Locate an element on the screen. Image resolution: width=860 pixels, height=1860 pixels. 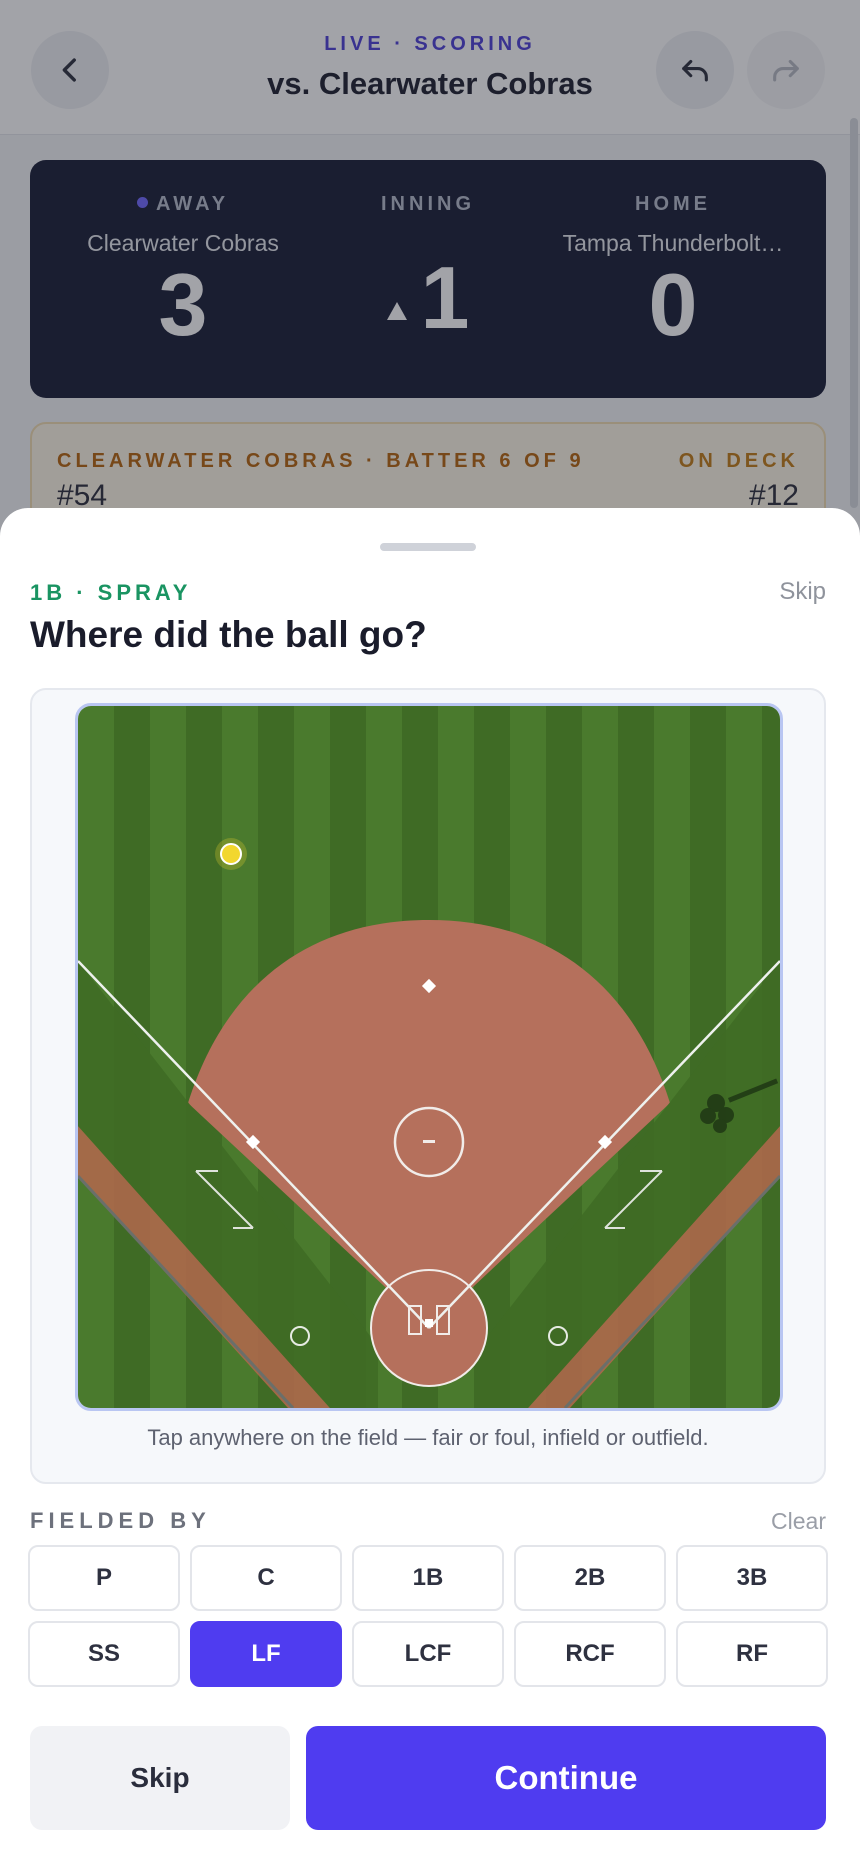
sheet-kicker: 1B · SPRAY is located at coordinates (111, 592).